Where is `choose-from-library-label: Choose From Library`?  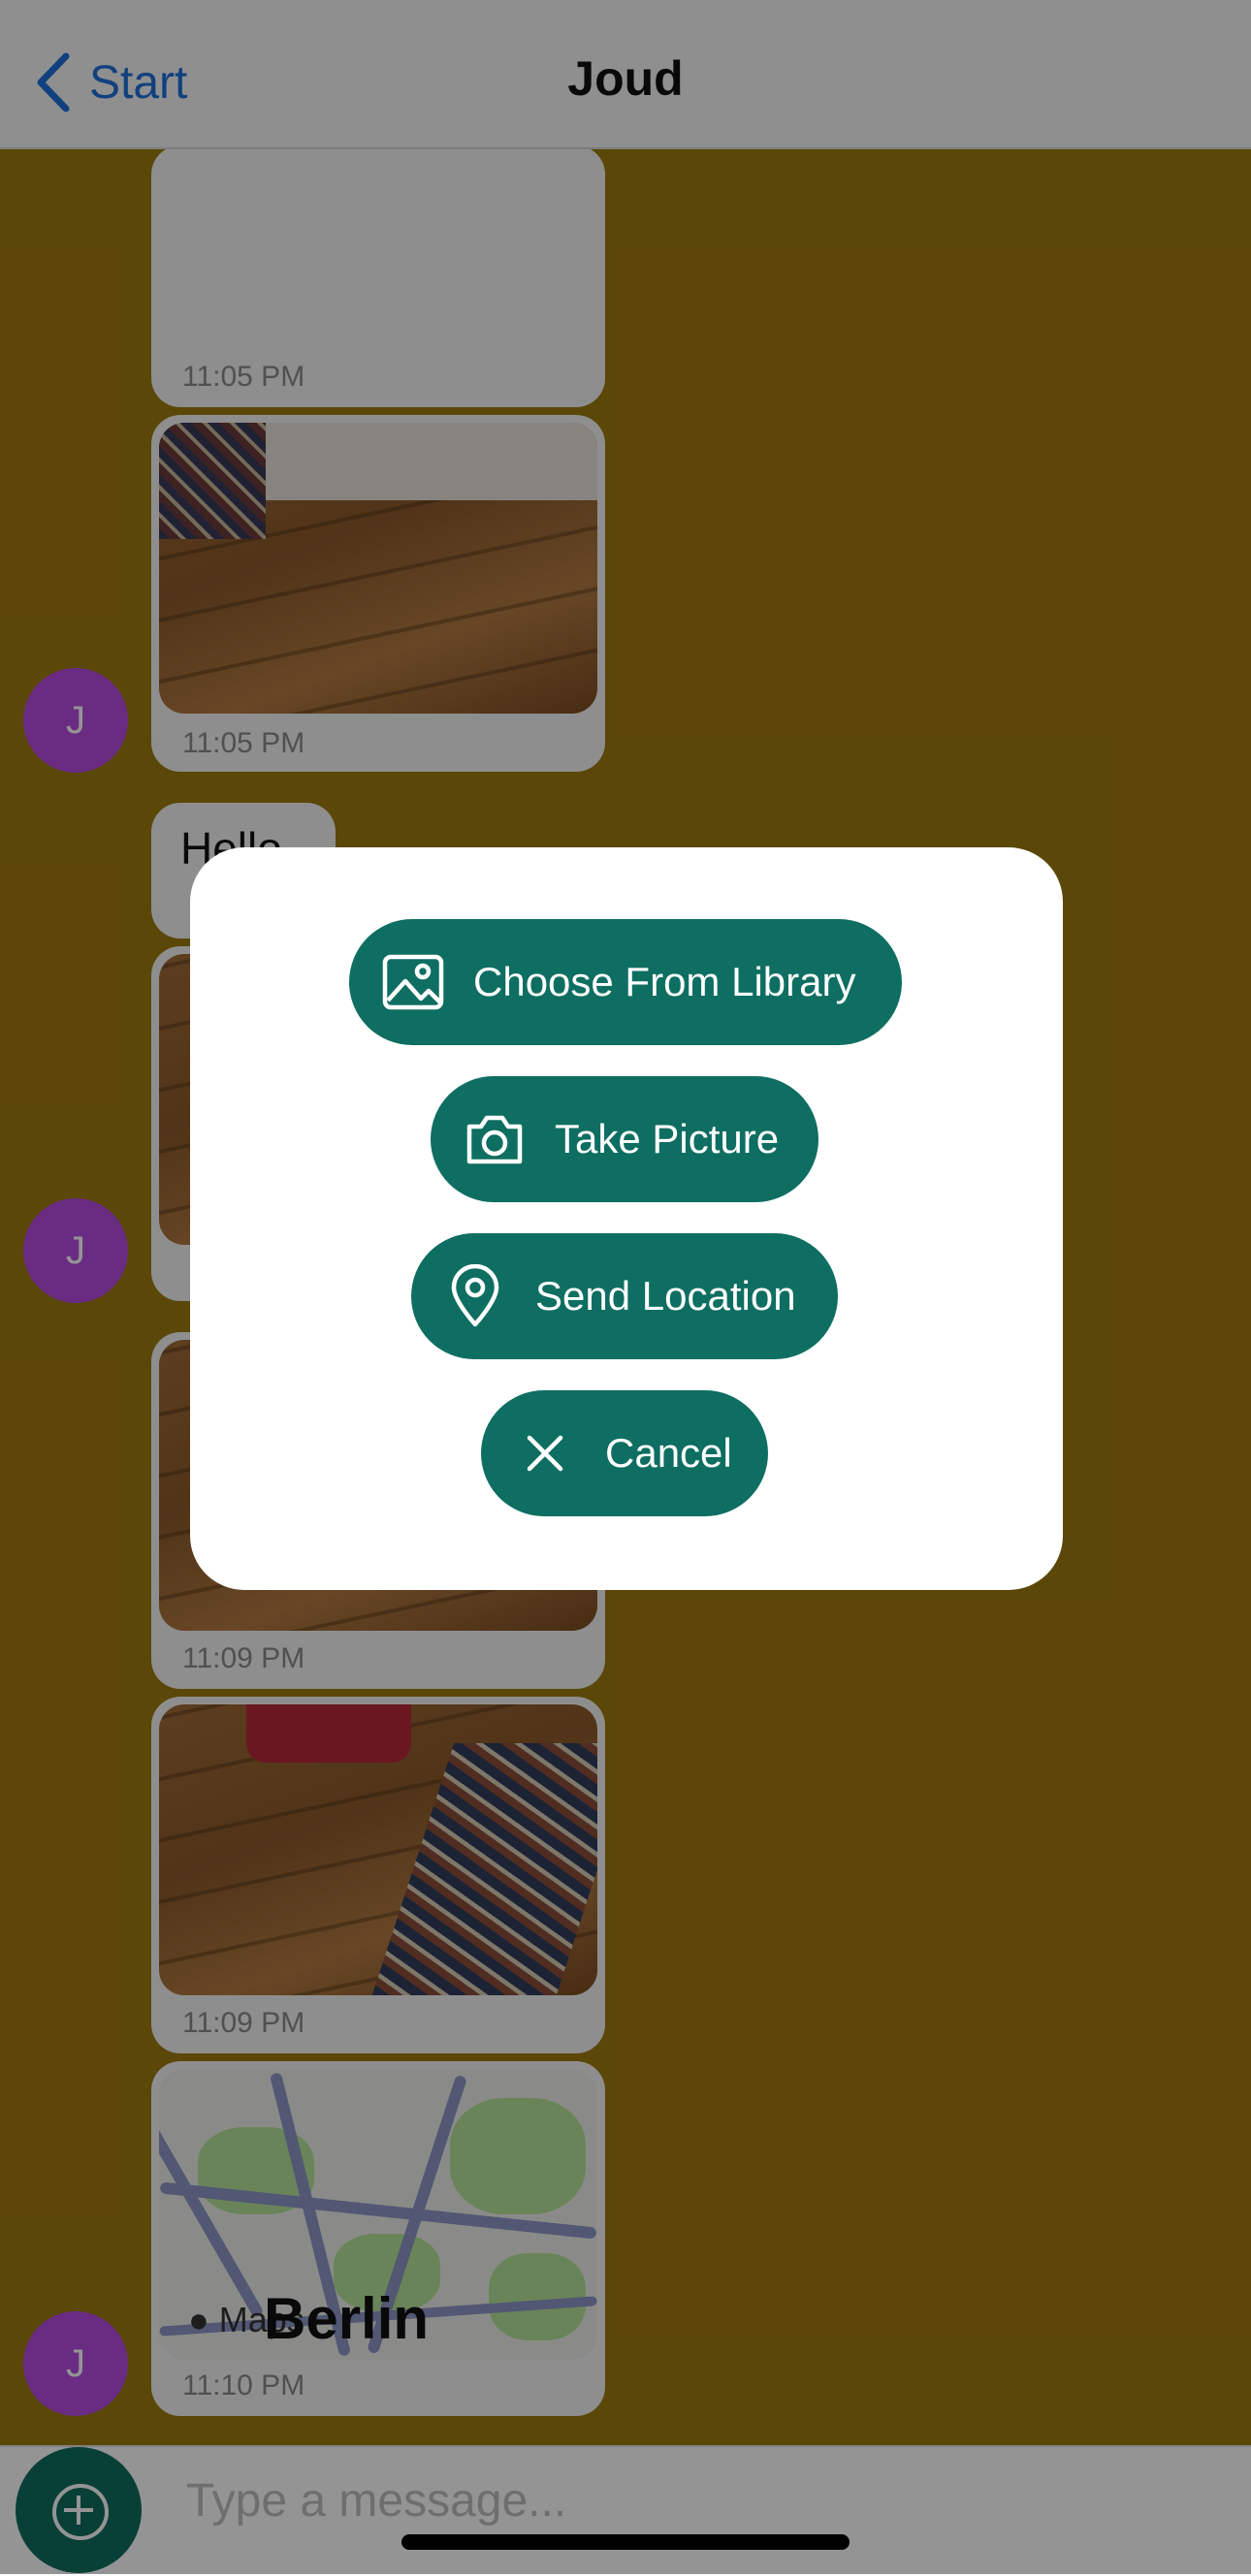 choose-from-library-label: Choose From Library is located at coordinates (665, 982).